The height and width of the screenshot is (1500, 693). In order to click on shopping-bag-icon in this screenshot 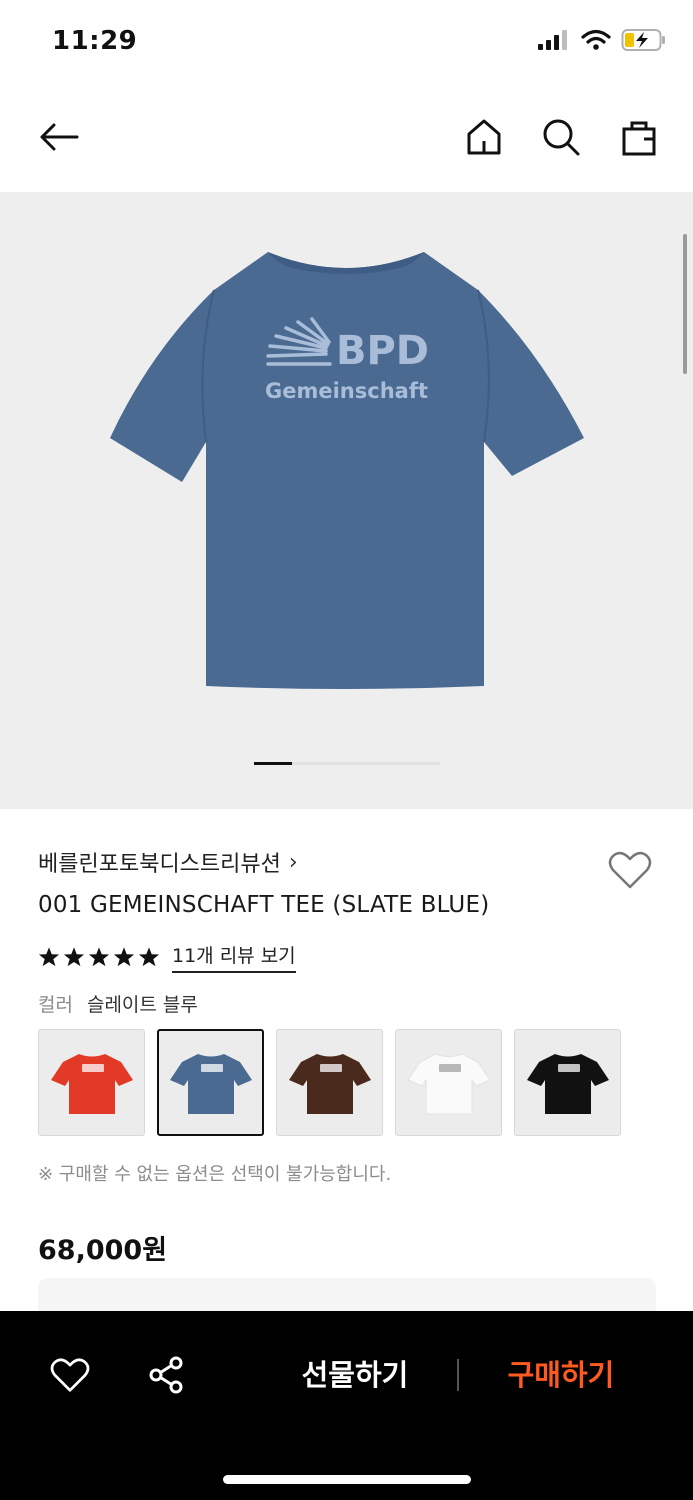, I will do `click(639, 138)`.